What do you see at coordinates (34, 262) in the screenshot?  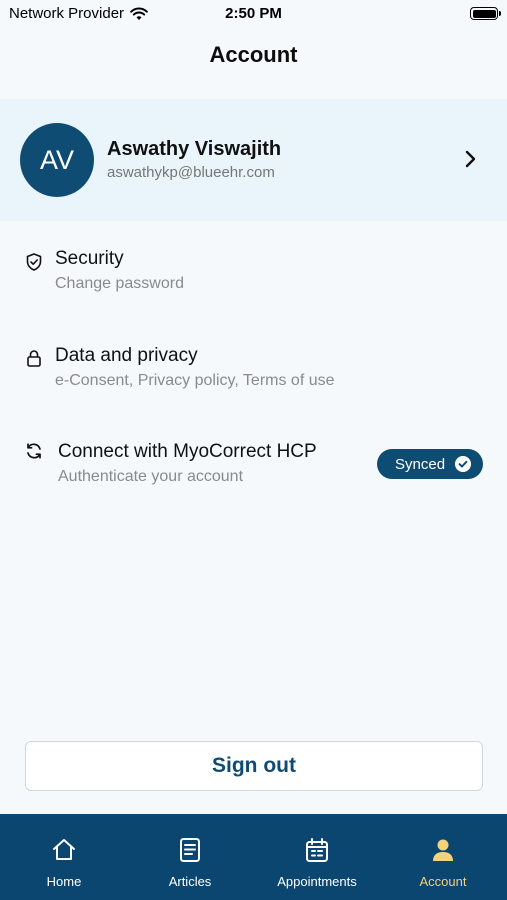 I see `shield-check-icon` at bounding box center [34, 262].